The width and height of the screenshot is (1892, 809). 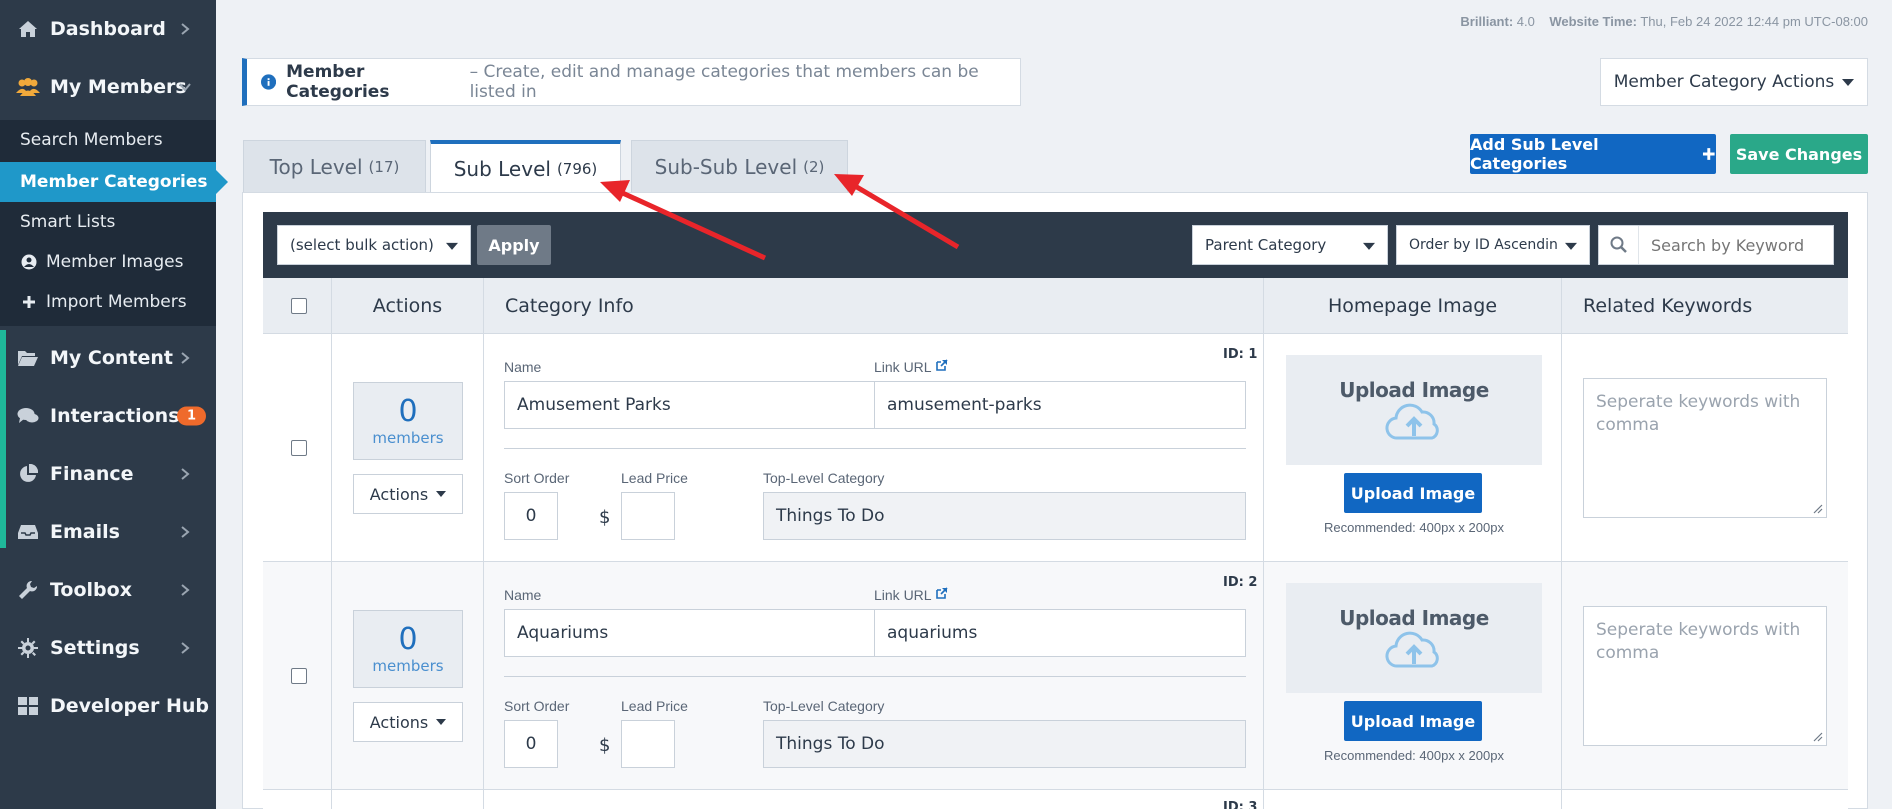 What do you see at coordinates (407, 306) in the screenshot?
I see `header-label: Actions` at bounding box center [407, 306].